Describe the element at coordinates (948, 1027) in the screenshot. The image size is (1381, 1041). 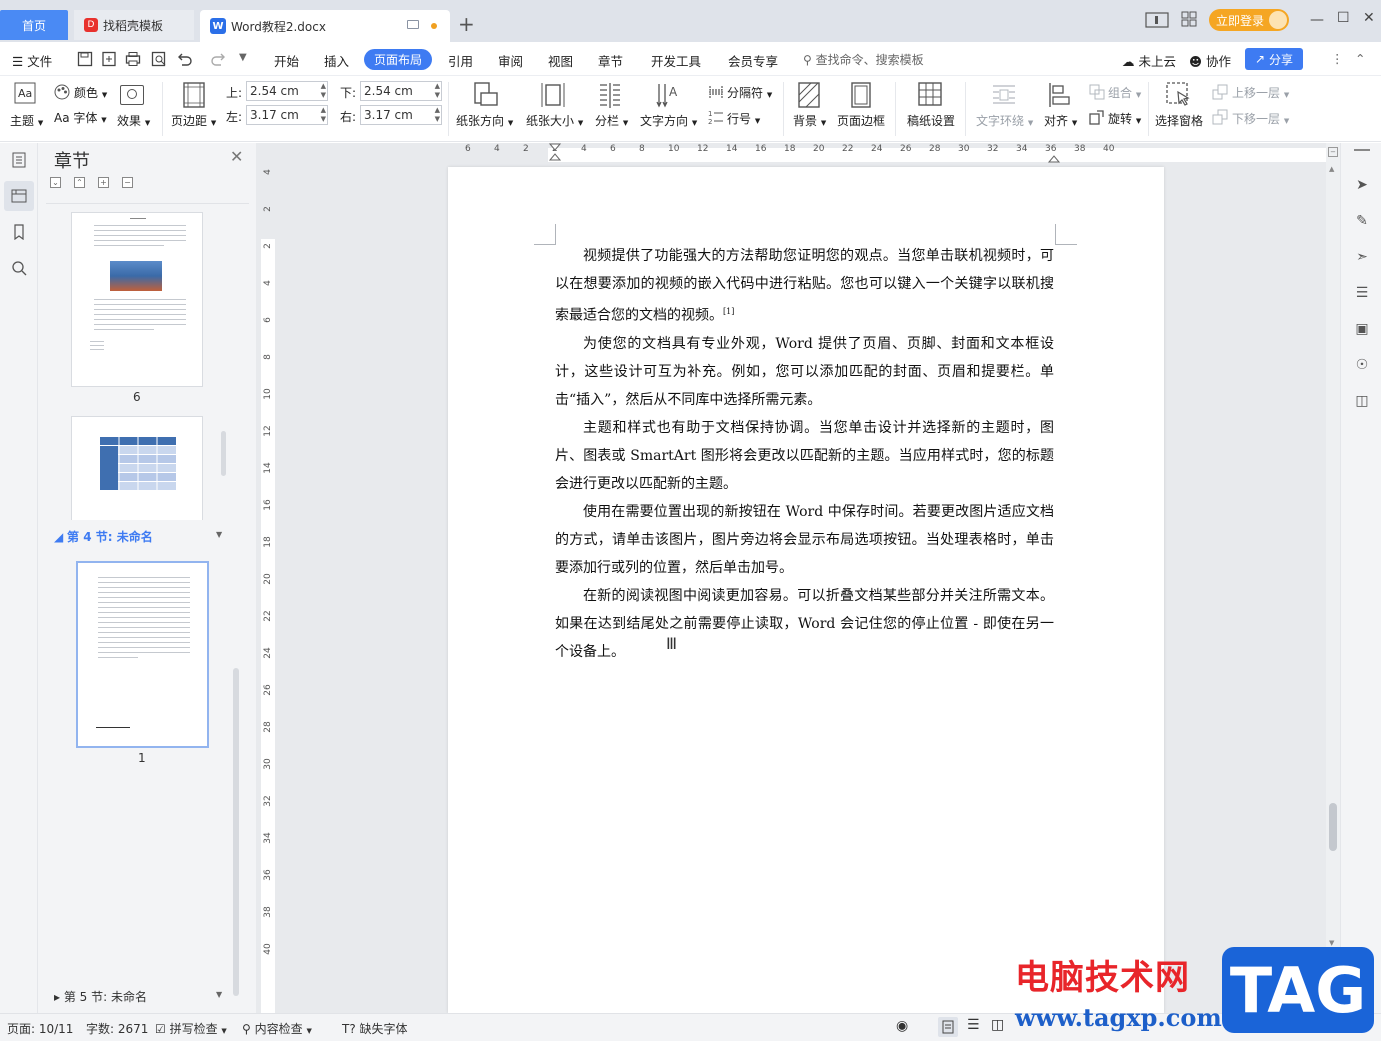
I see `page-view-icon` at that location.